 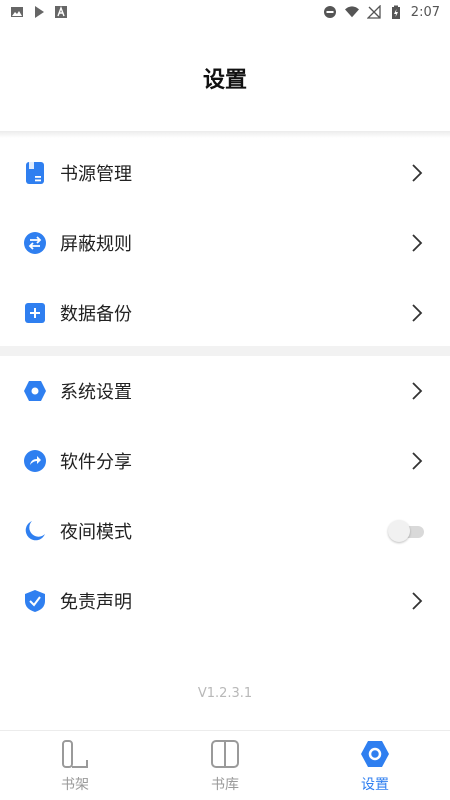 What do you see at coordinates (96, 462) in the screenshot?
I see `list-item-label: 软件分享` at bounding box center [96, 462].